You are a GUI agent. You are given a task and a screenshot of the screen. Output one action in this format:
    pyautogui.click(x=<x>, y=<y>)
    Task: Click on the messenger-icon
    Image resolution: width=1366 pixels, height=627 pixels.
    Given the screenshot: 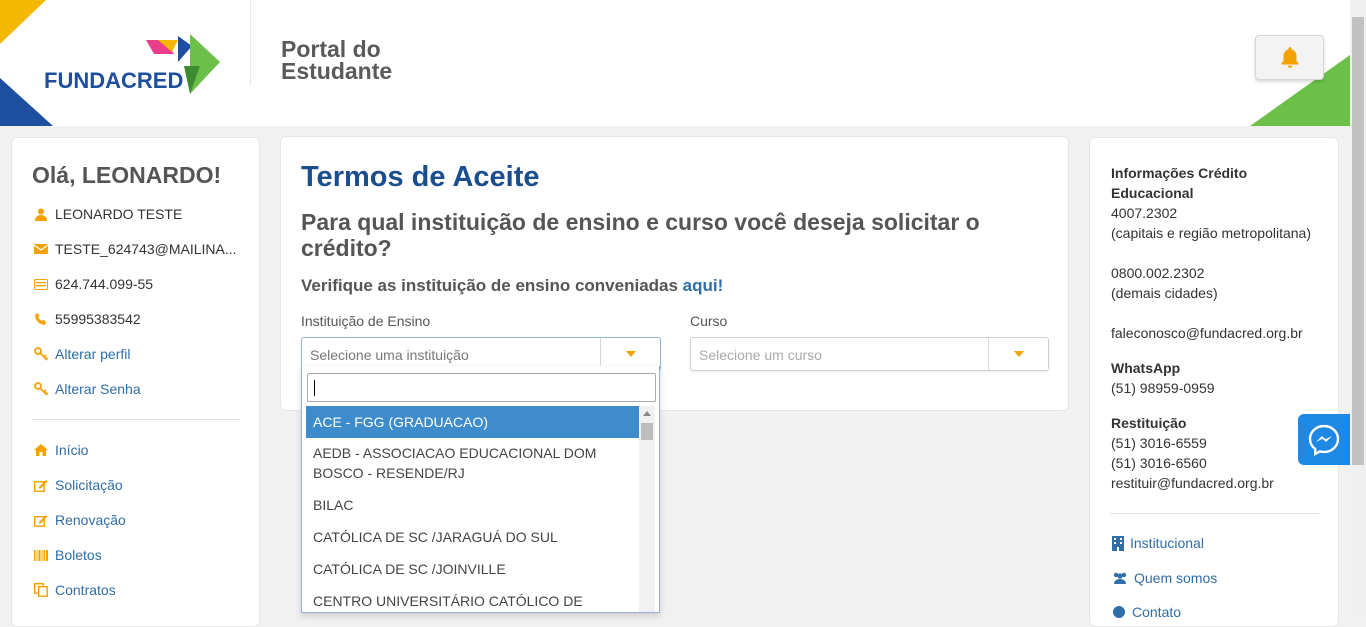 What is the action you would take?
    pyautogui.click(x=1324, y=440)
    